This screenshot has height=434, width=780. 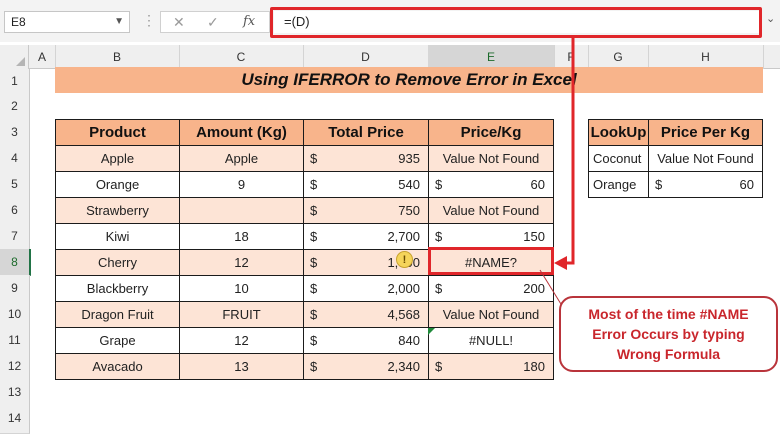 What do you see at coordinates (560, 263) in the screenshot?
I see `arrowhead` at bounding box center [560, 263].